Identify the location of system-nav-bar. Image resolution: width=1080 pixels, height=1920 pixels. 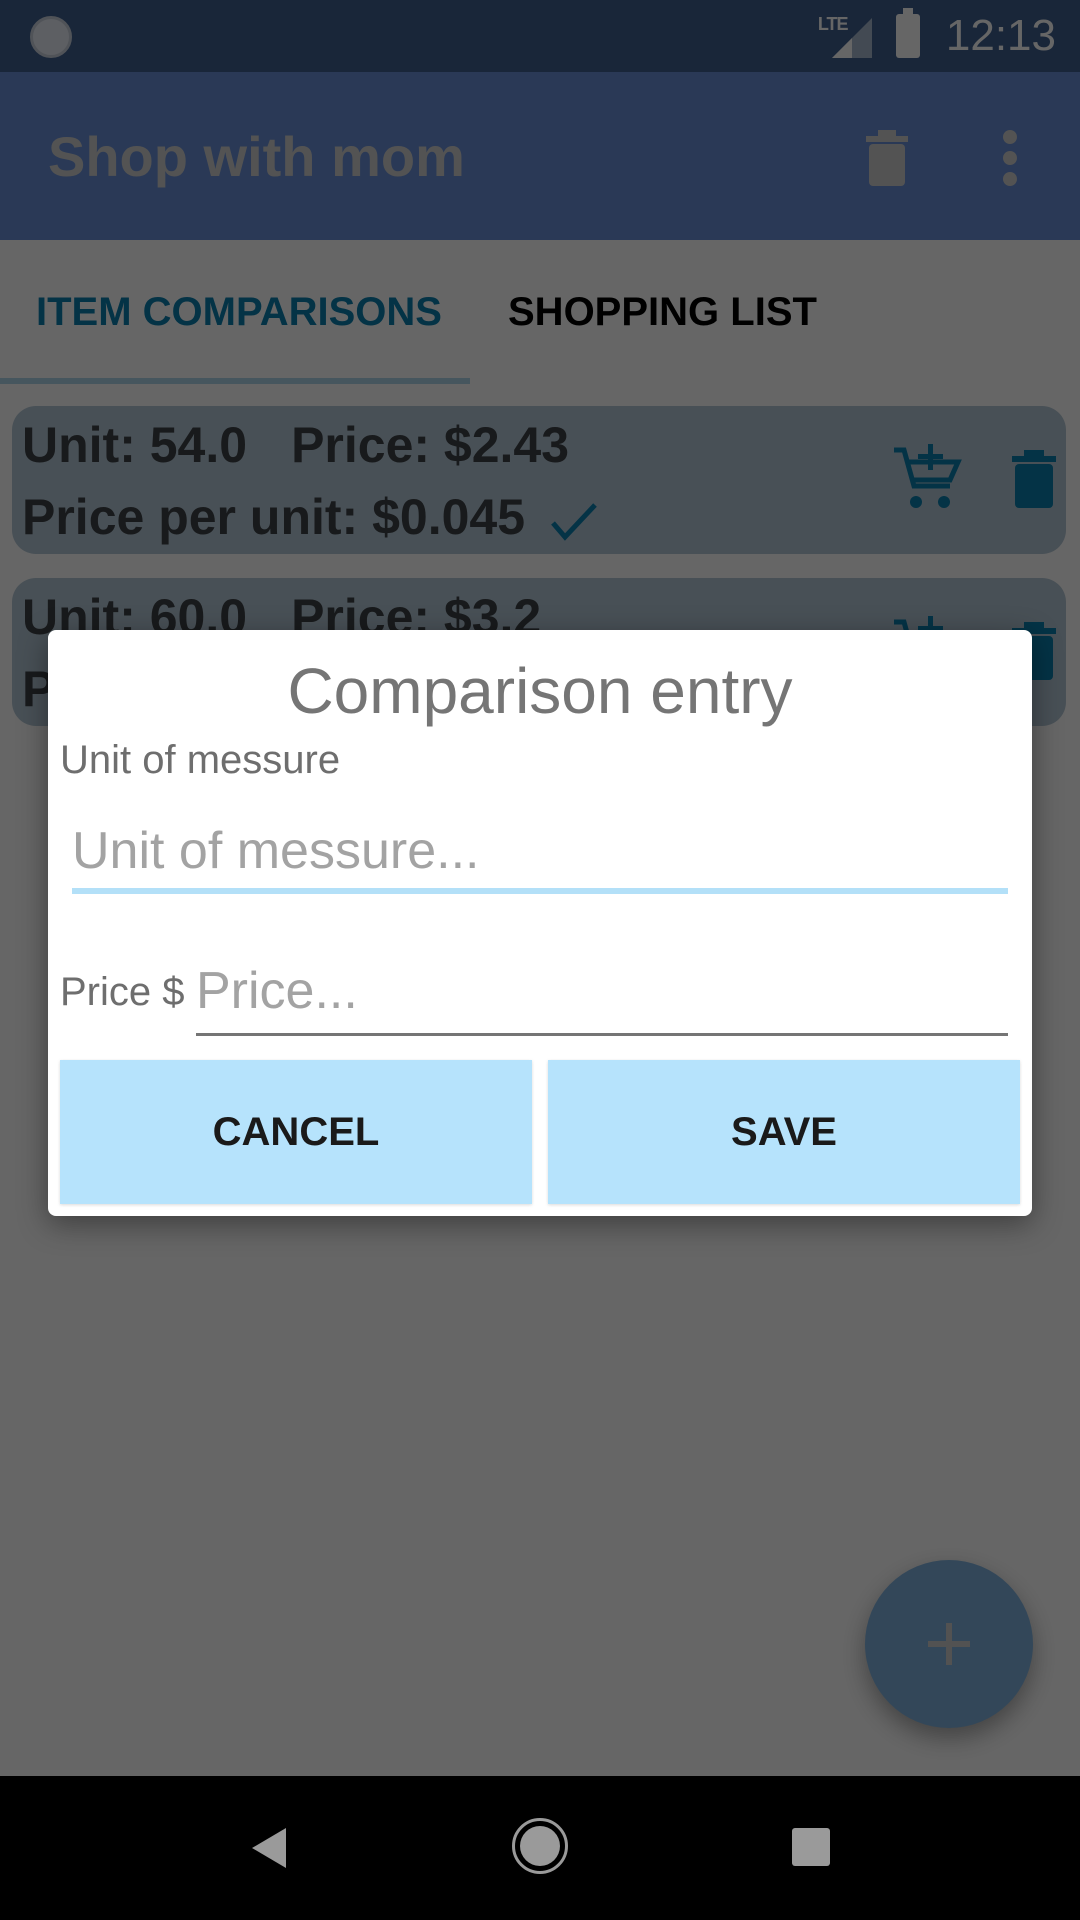
(540, 1848).